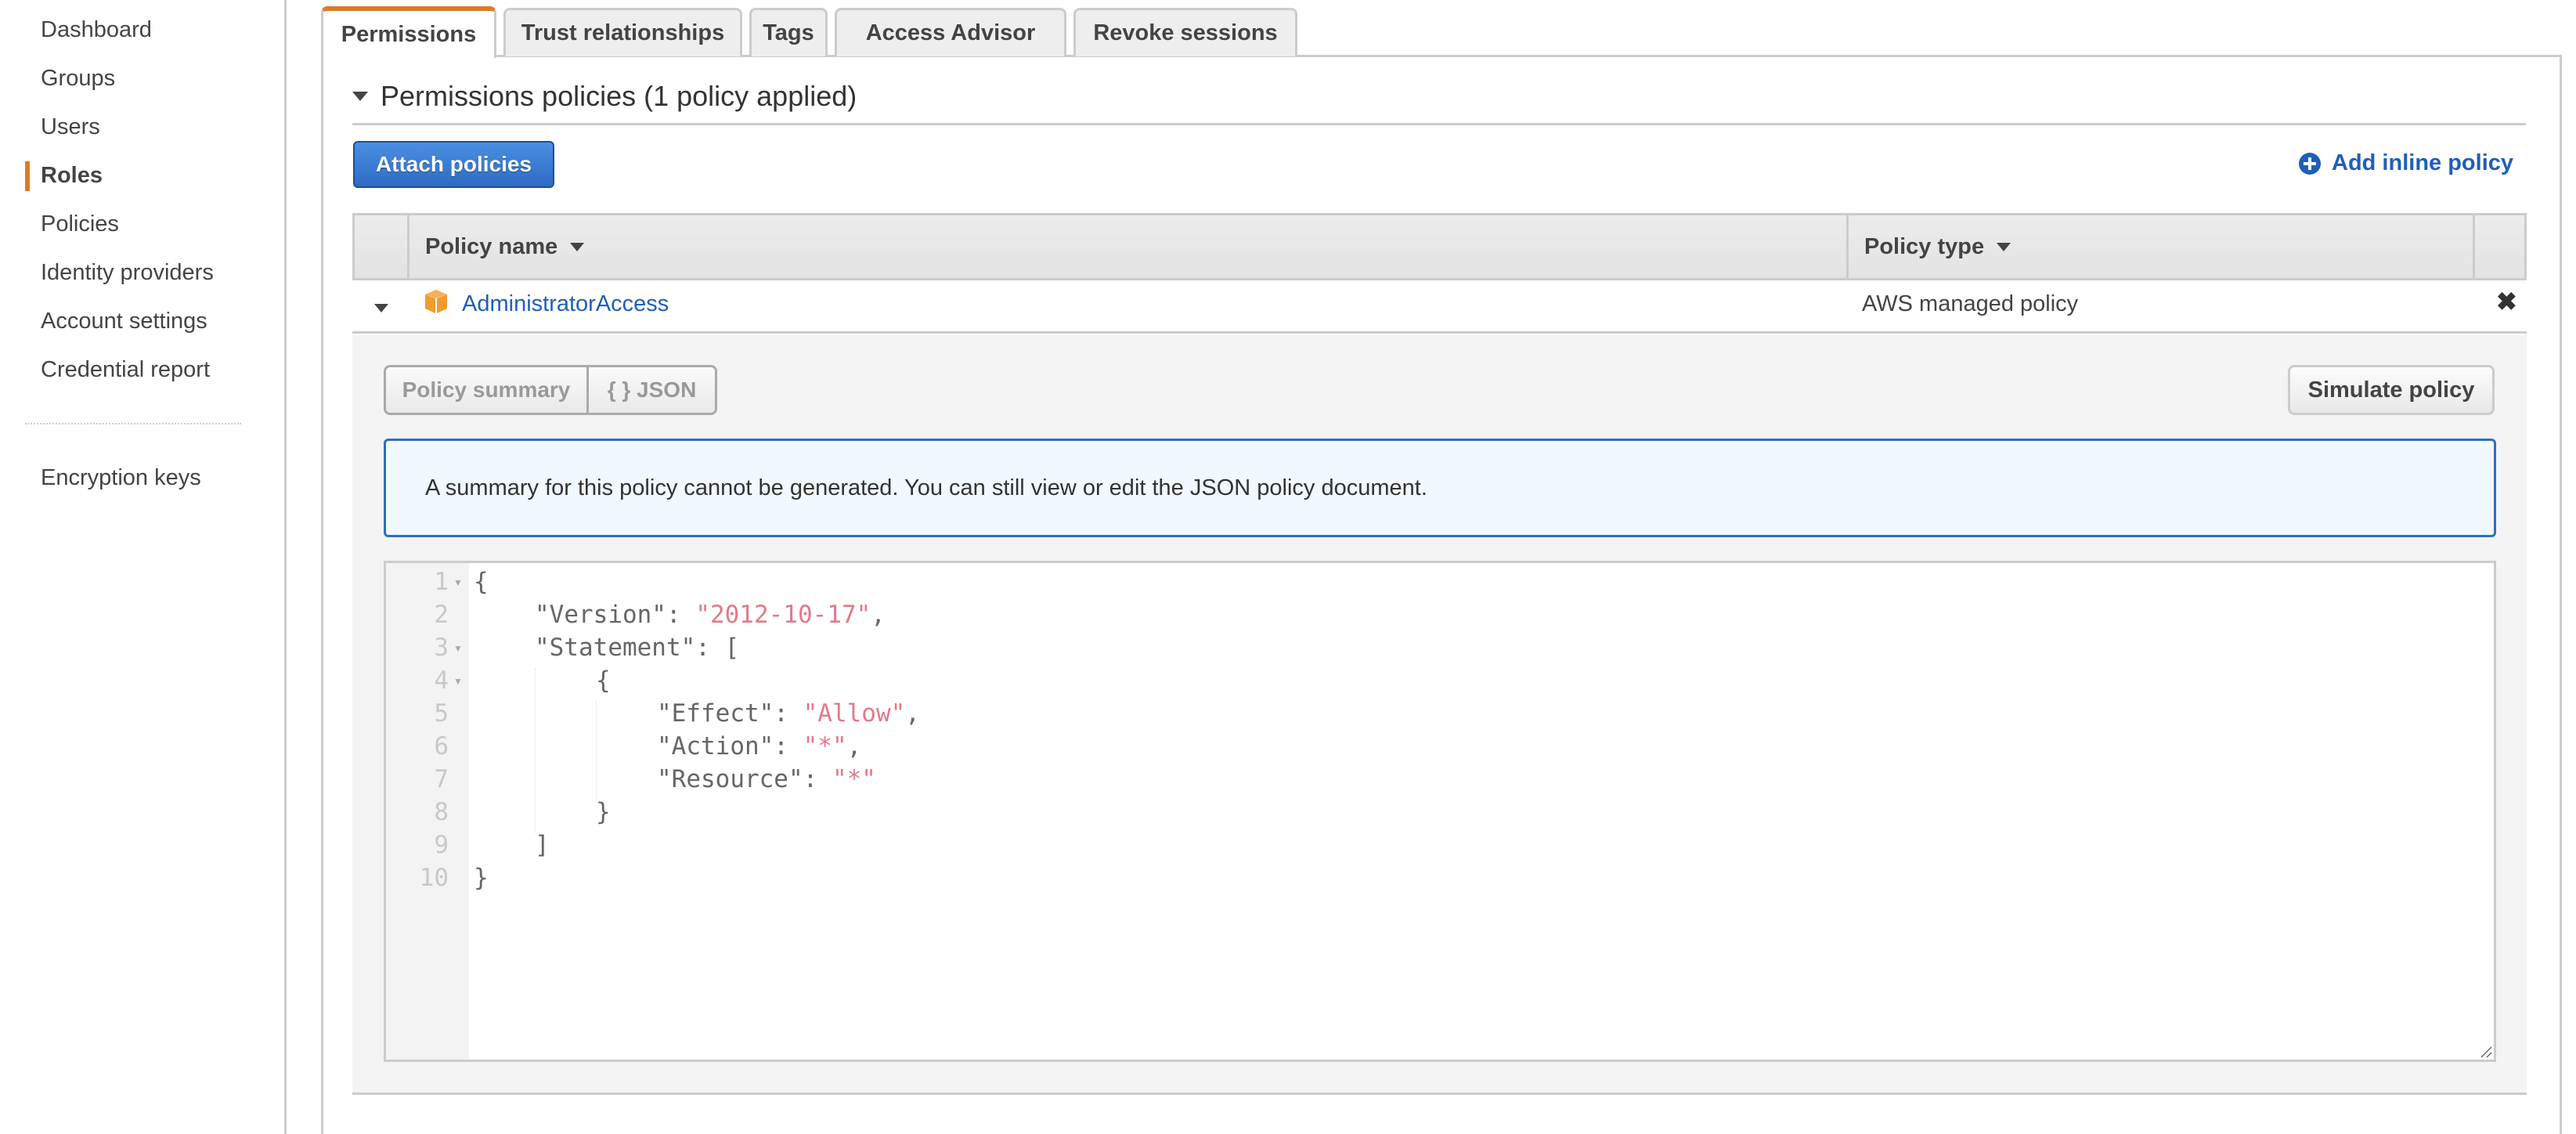 The image size is (2576, 1134). I want to click on tab-permissions: Permissions, so click(408, 32).